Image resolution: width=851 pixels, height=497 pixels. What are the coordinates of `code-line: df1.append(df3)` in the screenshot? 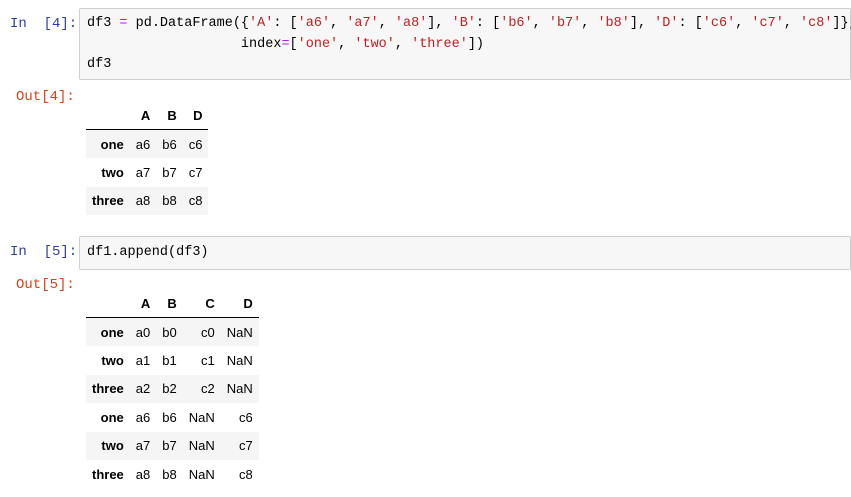 It's located at (148, 252).